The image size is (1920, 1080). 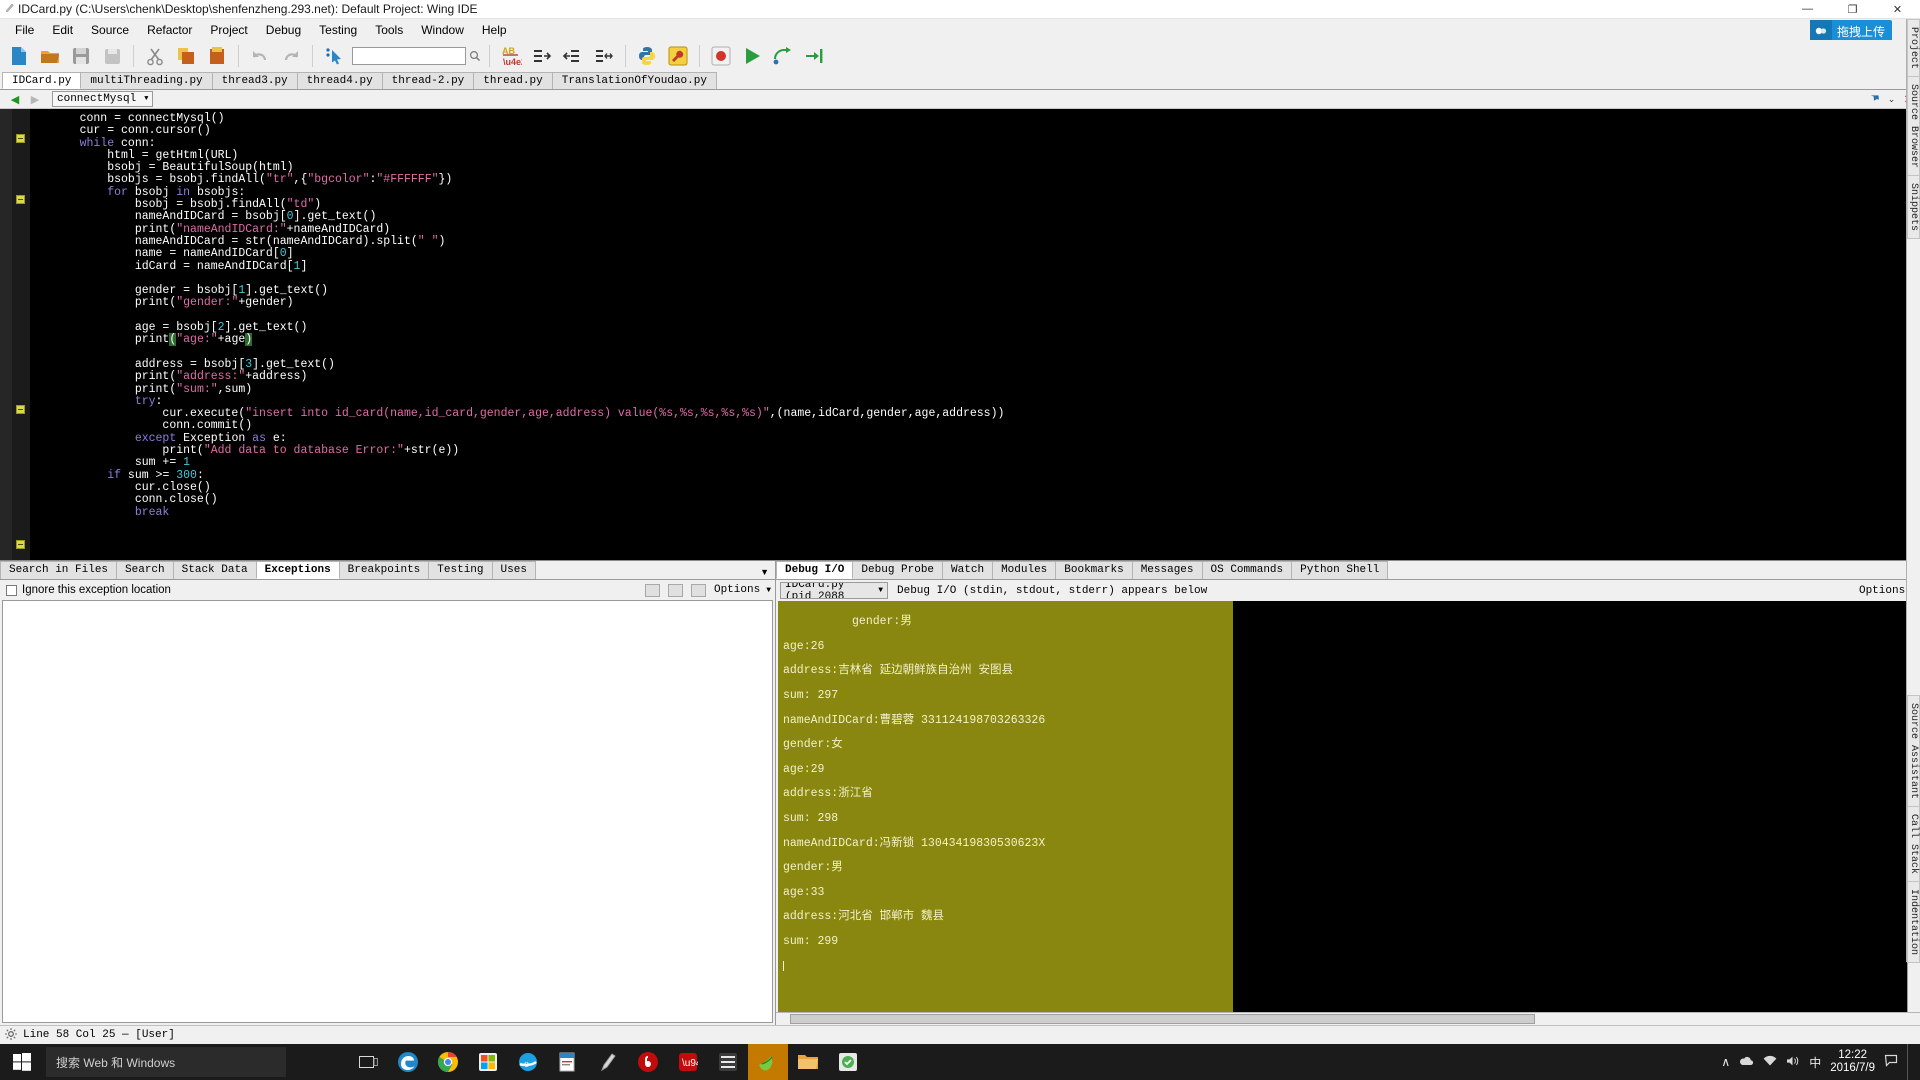 What do you see at coordinates (22, 1062) in the screenshot?
I see `windows-logo-icon` at bounding box center [22, 1062].